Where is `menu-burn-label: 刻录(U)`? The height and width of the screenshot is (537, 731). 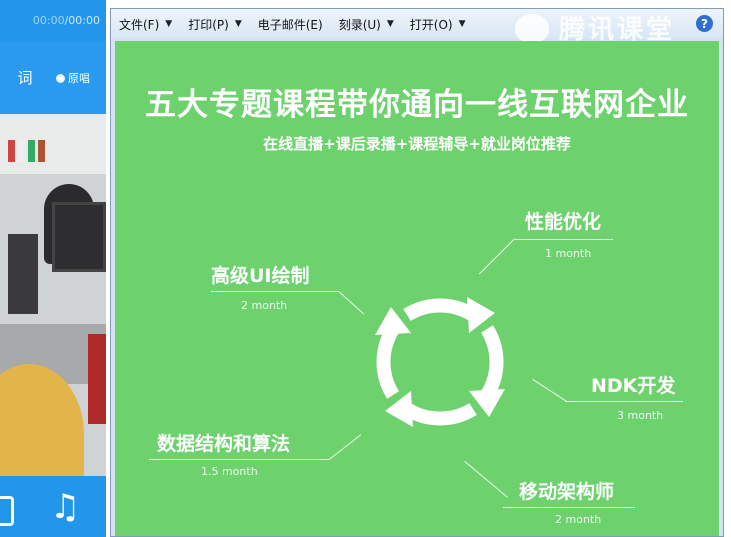 menu-burn-label: 刻录(U) is located at coordinates (359, 24).